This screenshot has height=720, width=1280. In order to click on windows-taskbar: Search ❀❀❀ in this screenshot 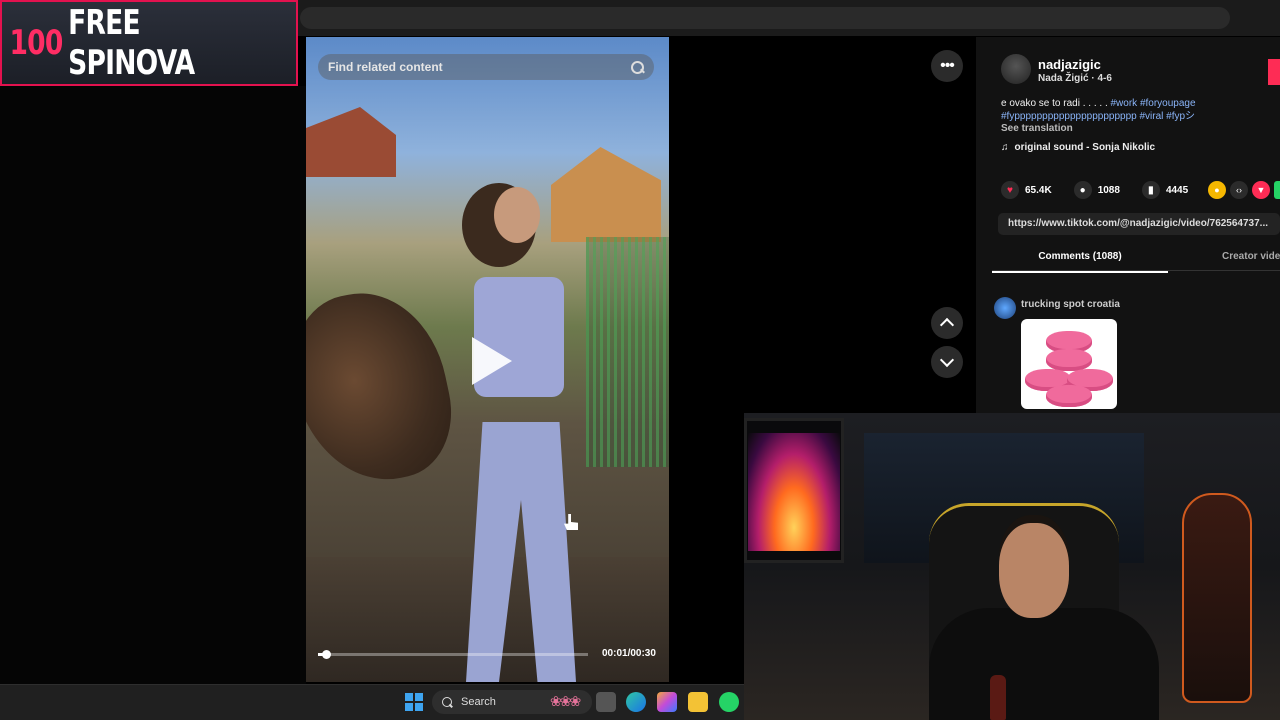, I will do `click(372, 702)`.